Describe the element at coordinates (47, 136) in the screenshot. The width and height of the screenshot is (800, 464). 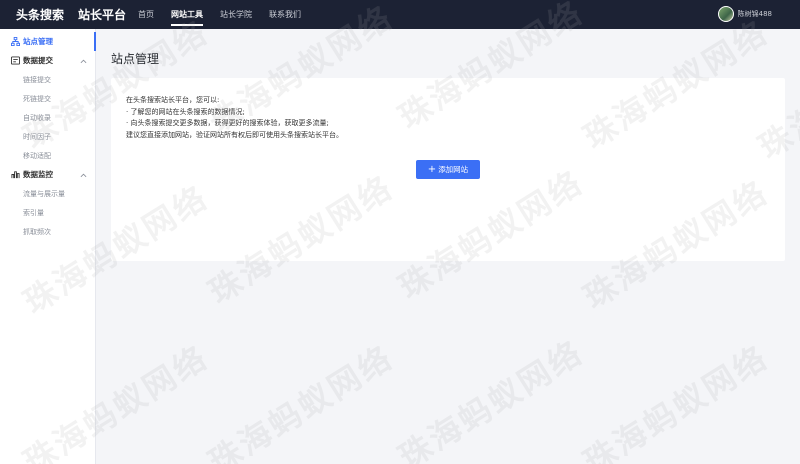
I see `sidebar-item-time-factor: 时间因子` at that location.